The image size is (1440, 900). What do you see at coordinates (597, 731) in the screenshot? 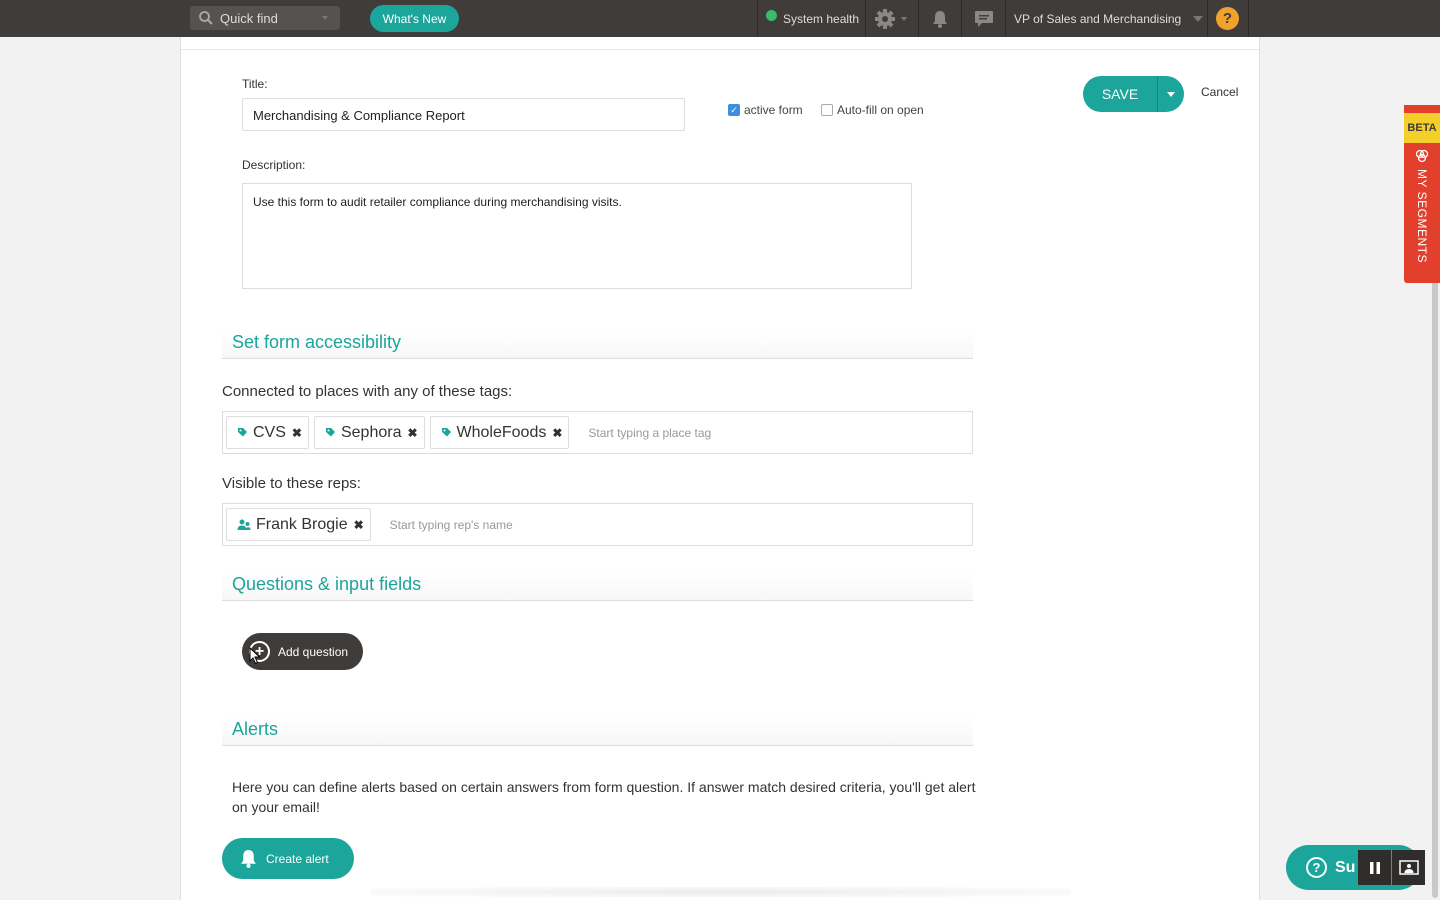
I see `section-heading-alerts: Alerts` at bounding box center [597, 731].